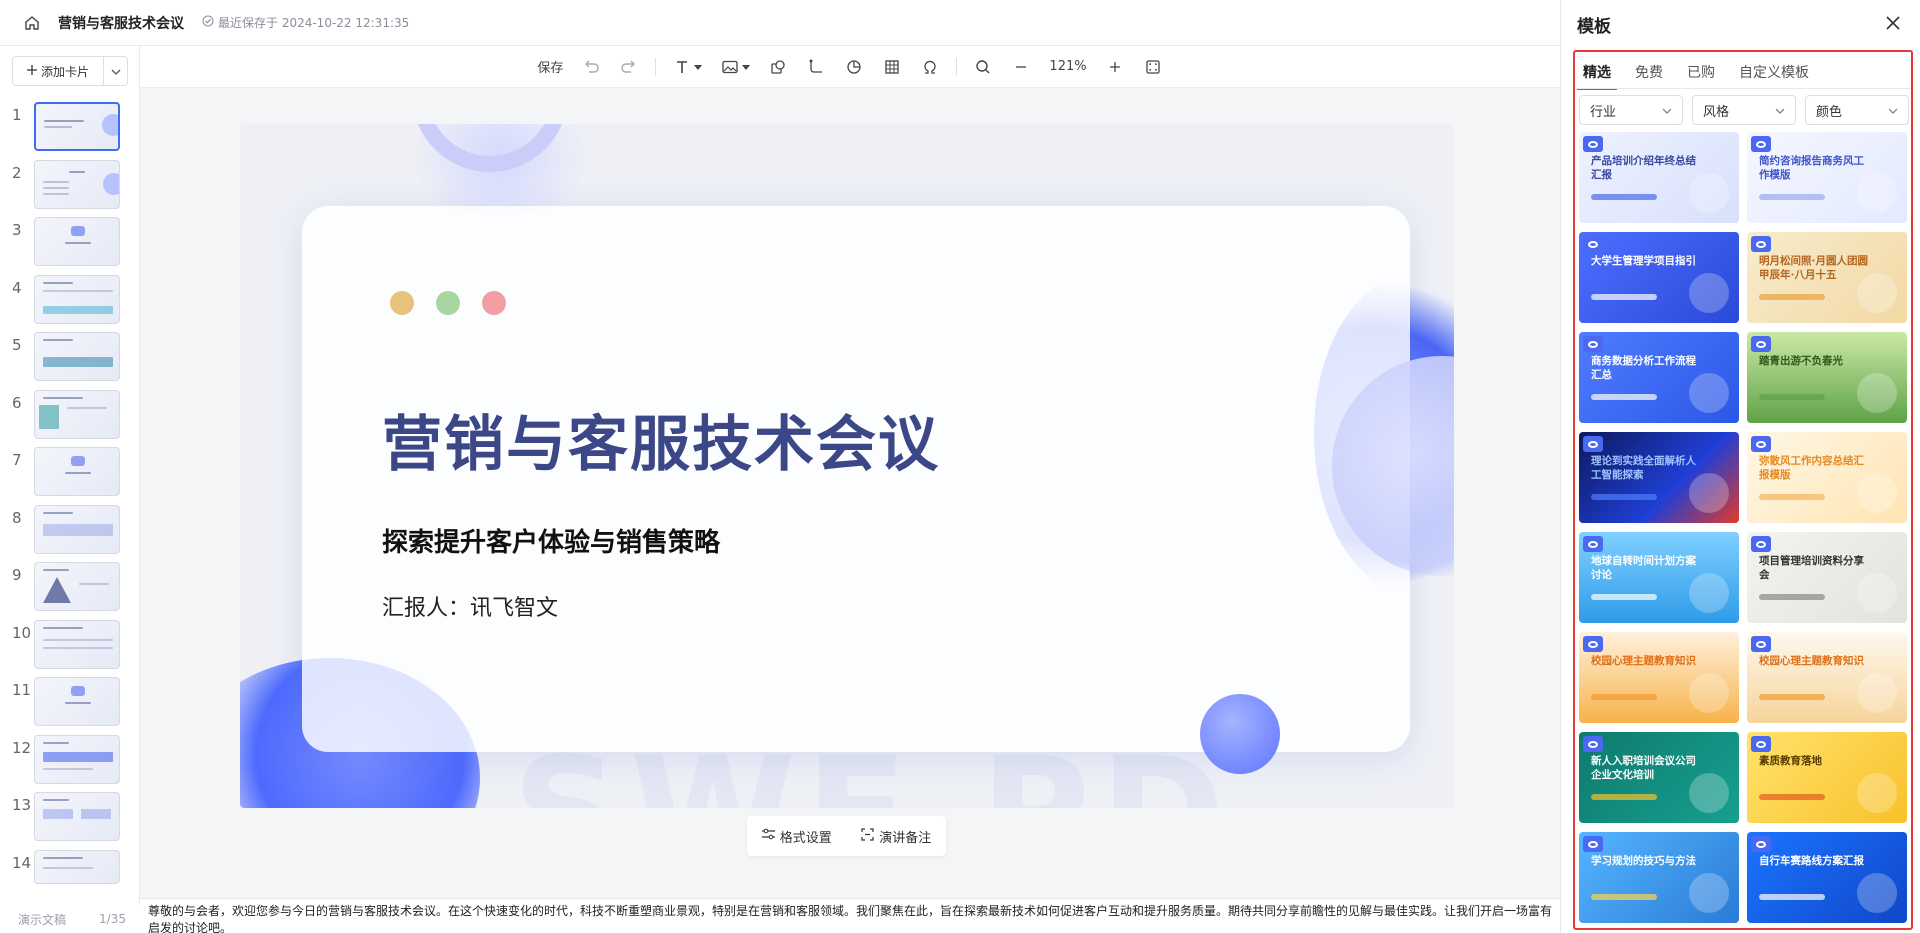 The height and width of the screenshot is (933, 1920). I want to click on template-card: 大学生管理学项目指引, so click(1659, 277).